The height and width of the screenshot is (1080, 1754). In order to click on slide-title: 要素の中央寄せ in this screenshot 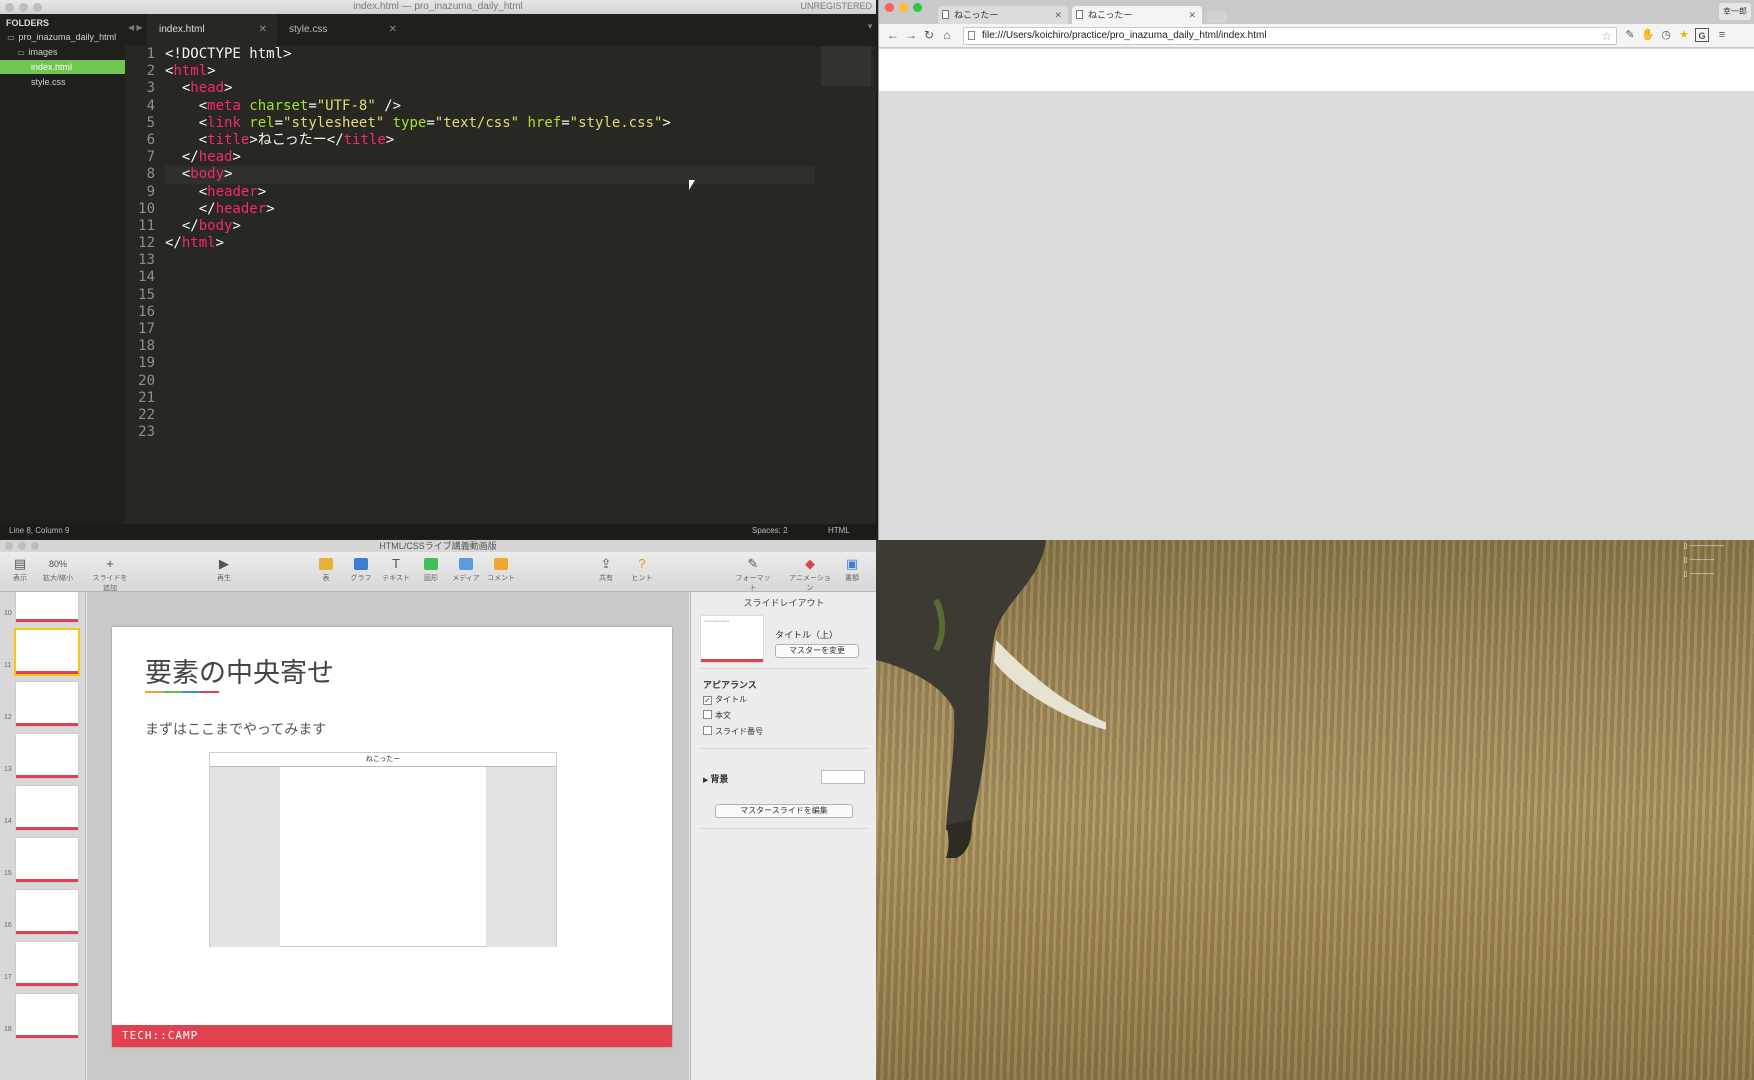, I will do `click(239, 670)`.